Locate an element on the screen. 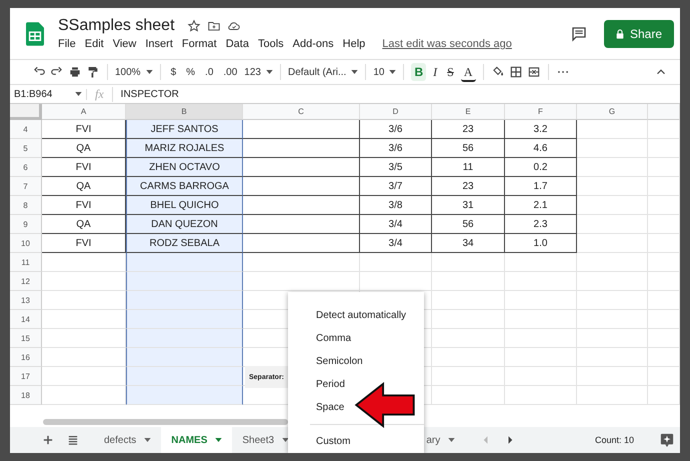  table-cell: ZHEN OCTAVO is located at coordinates (184, 167).